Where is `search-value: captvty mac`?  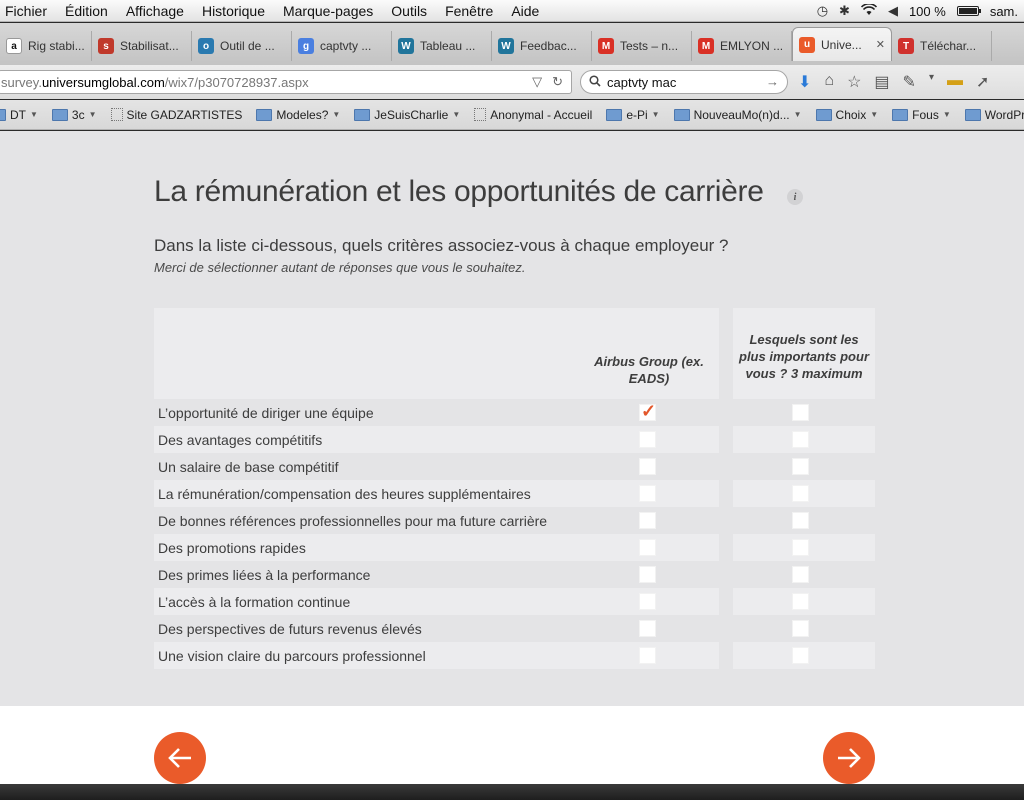 search-value: captvty mac is located at coordinates (642, 82).